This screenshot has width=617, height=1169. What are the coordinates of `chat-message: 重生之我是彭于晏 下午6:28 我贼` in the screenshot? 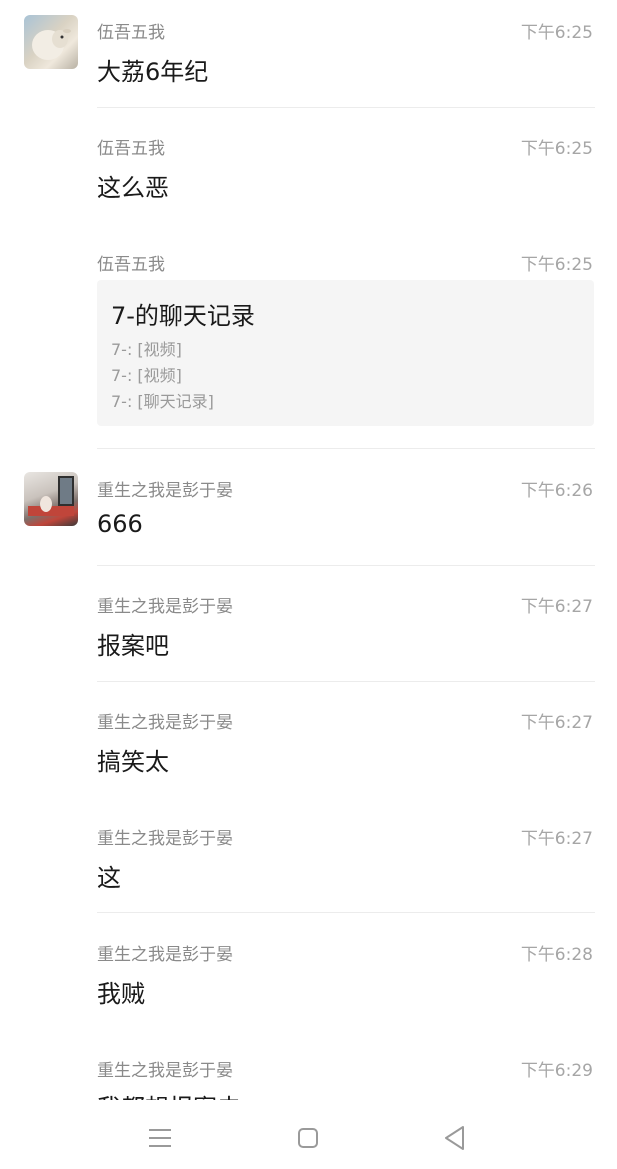 It's located at (308, 976).